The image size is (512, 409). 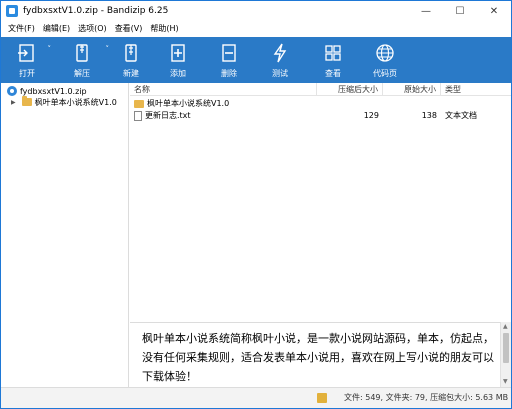 I want to click on extract-button: 解压 ˅, so click(x=82, y=60).